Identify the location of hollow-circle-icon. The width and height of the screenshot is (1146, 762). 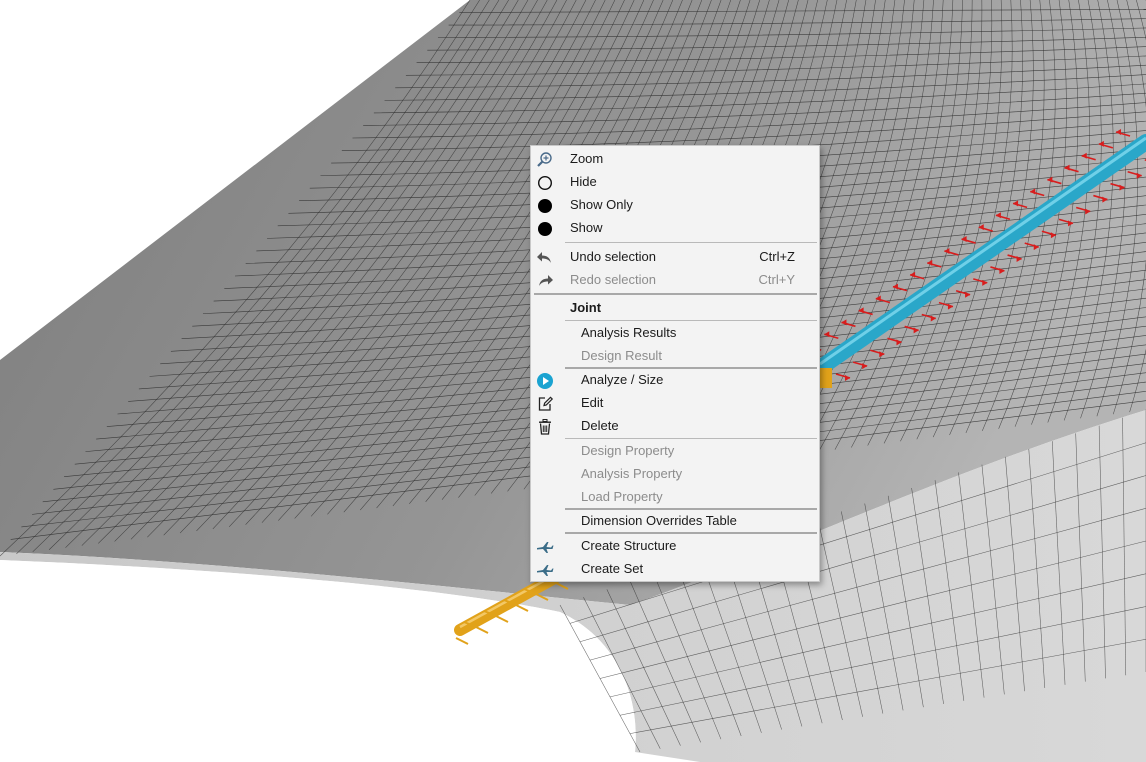
(545, 183).